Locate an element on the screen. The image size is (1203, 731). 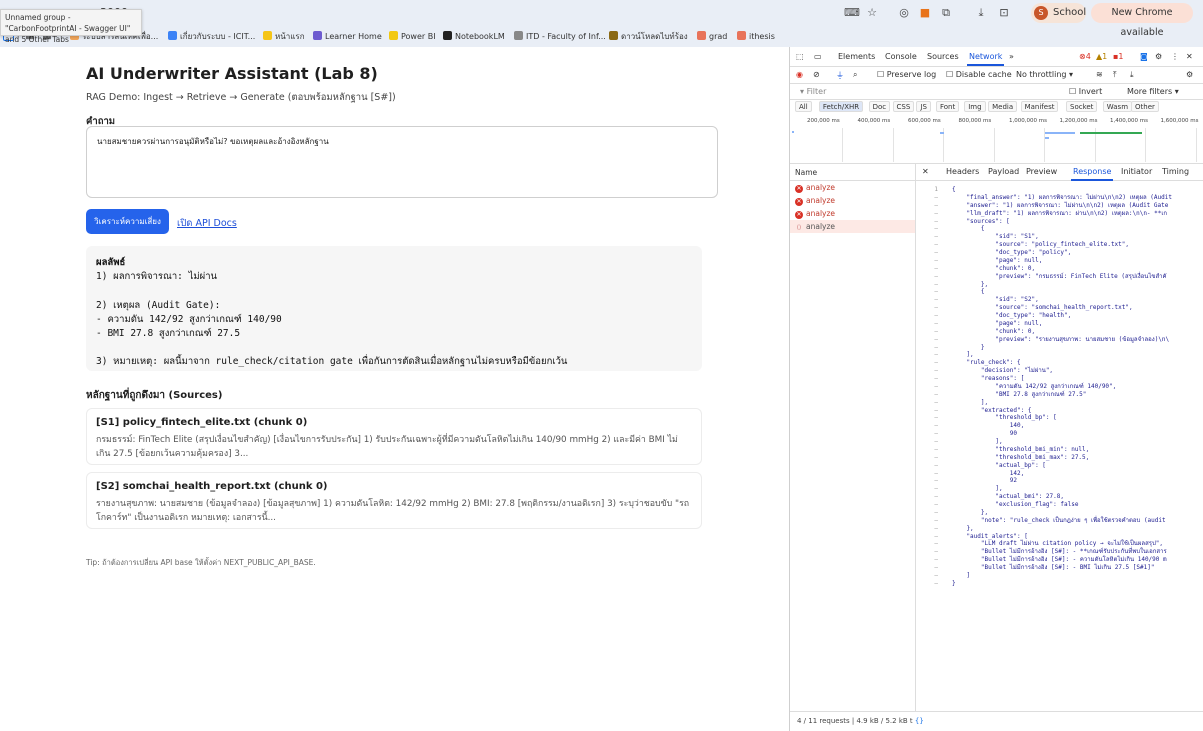
bookmark-item: Learner Home is located at coordinates (347, 37).